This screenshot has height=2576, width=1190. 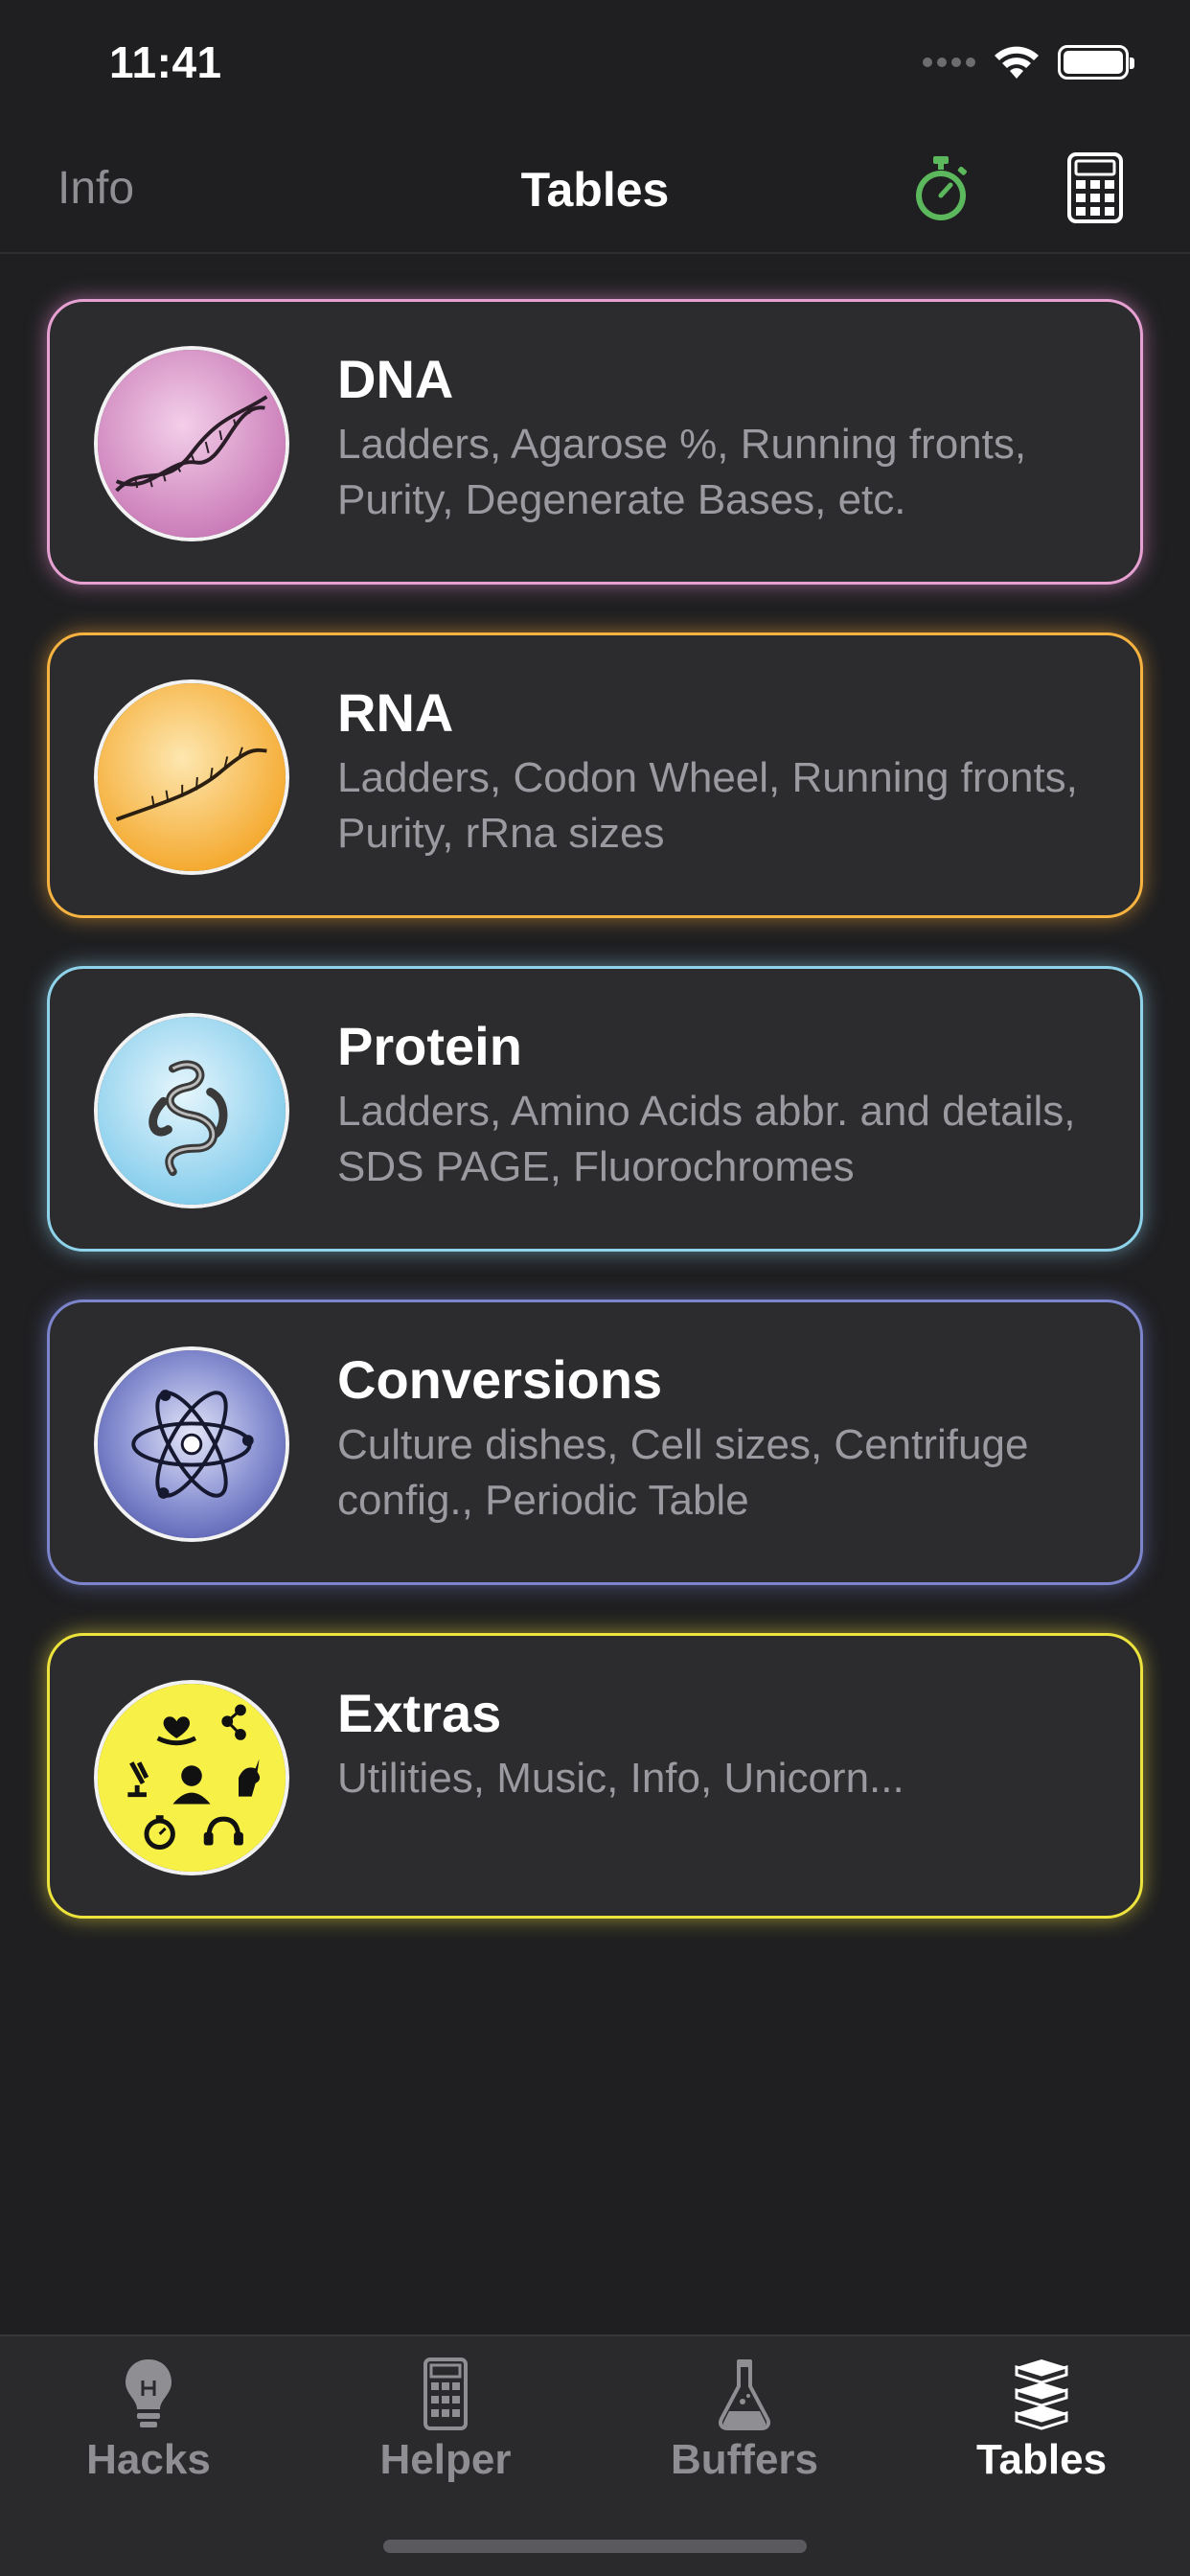 What do you see at coordinates (941, 189) in the screenshot?
I see `stopwatch-icon` at bounding box center [941, 189].